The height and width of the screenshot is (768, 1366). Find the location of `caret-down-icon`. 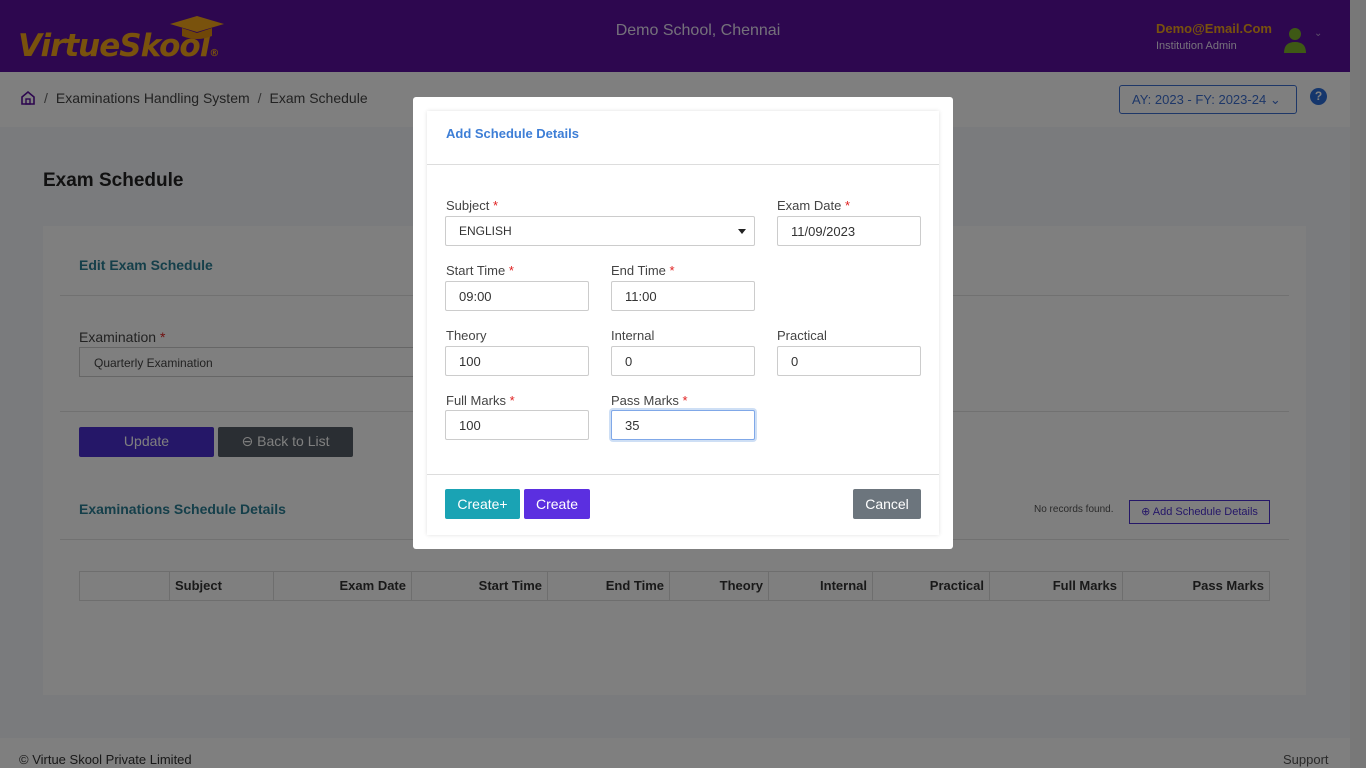

caret-down-icon is located at coordinates (742, 231).